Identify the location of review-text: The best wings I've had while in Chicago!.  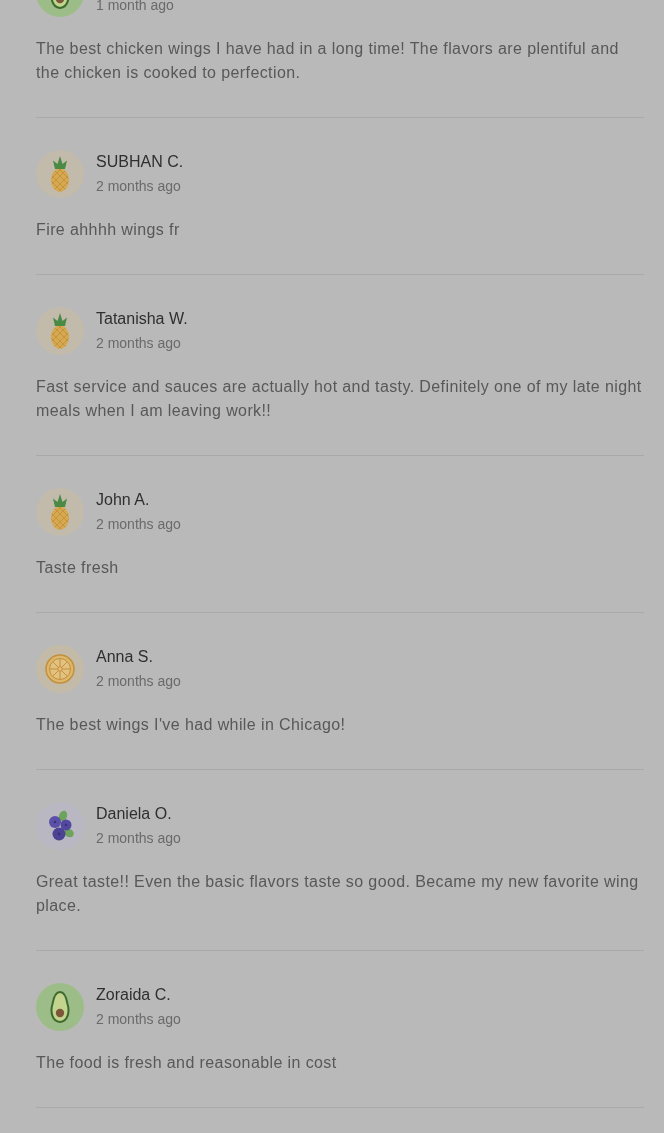
(191, 725).